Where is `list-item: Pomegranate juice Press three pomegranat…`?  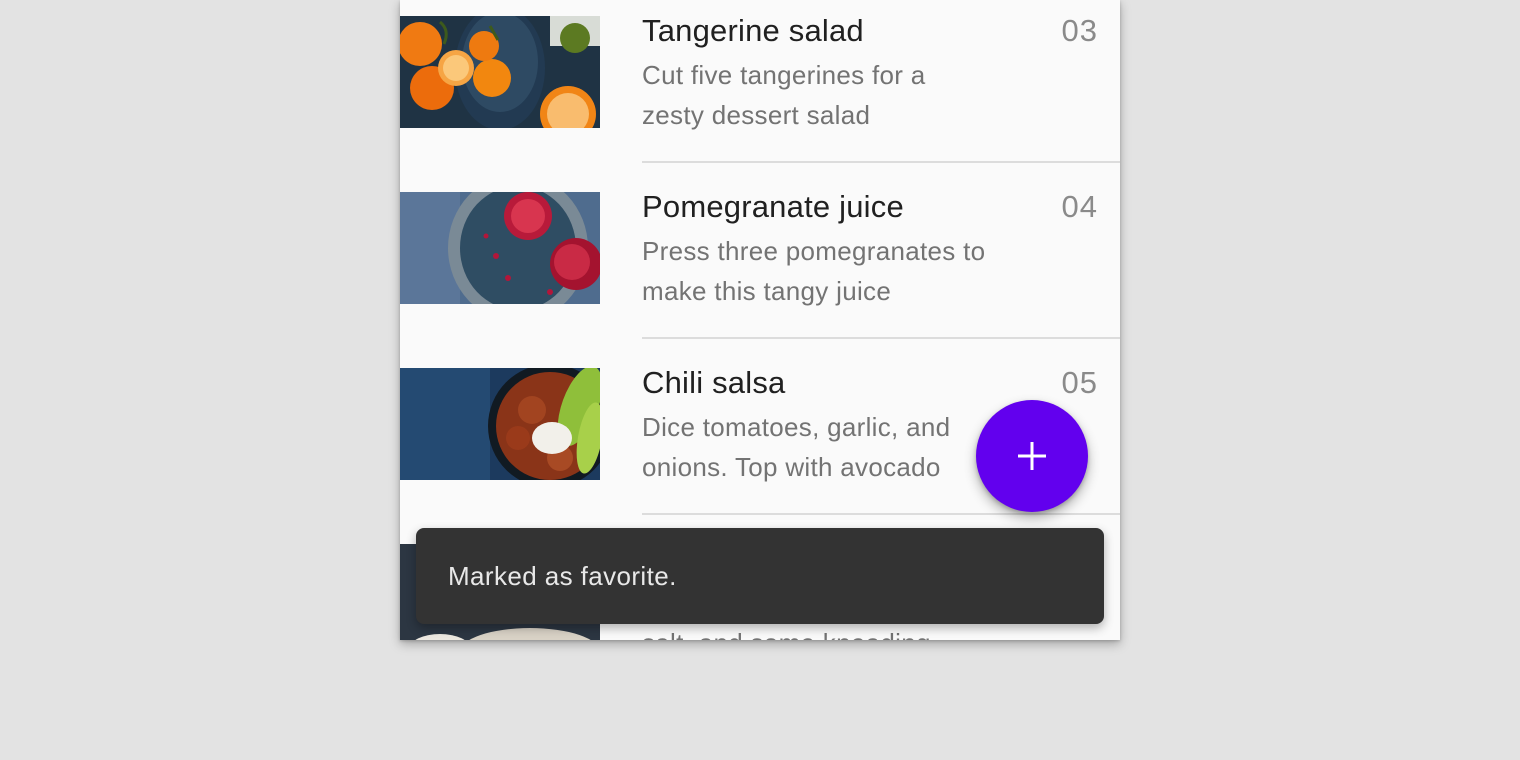 list-item: Pomegranate juice Press three pomegranat… is located at coordinates (760, 264).